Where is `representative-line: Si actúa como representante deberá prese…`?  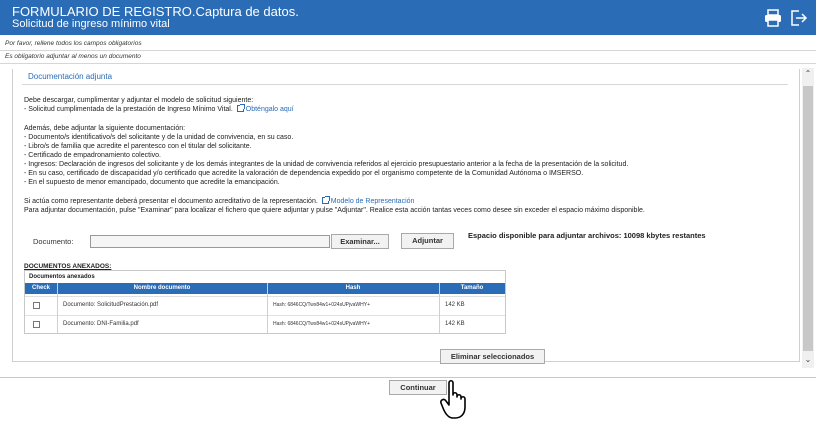 representative-line: Si actúa como representante deberá prese… is located at coordinates (219, 201).